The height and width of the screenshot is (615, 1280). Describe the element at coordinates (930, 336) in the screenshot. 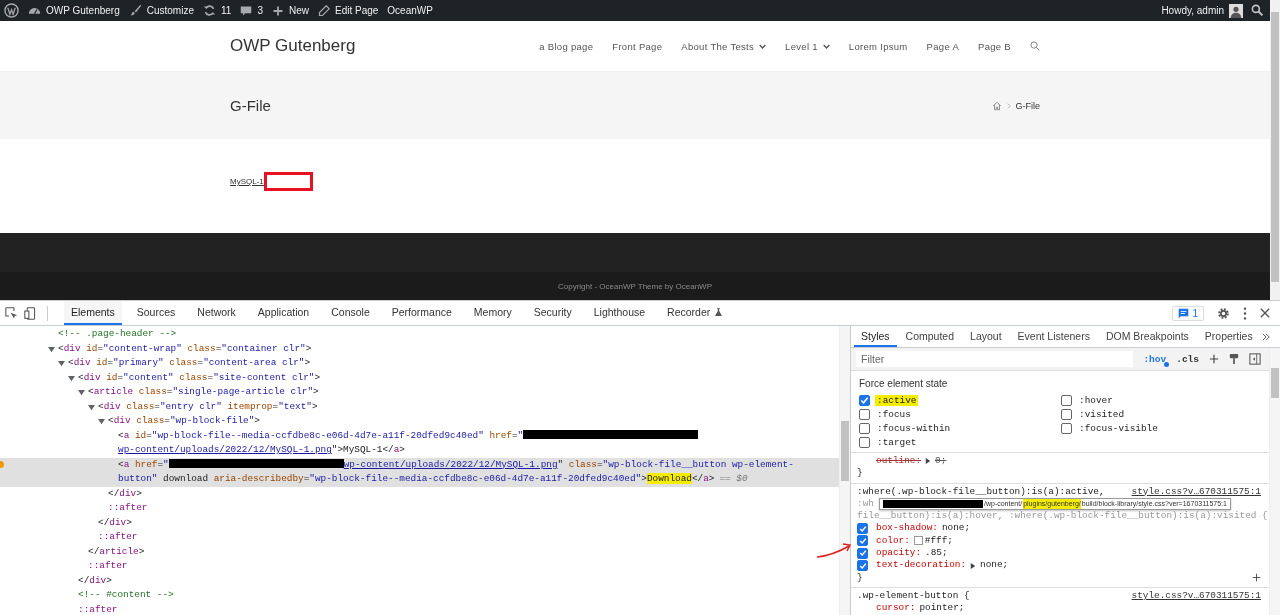

I see `sidebar-tab: Computed` at that location.